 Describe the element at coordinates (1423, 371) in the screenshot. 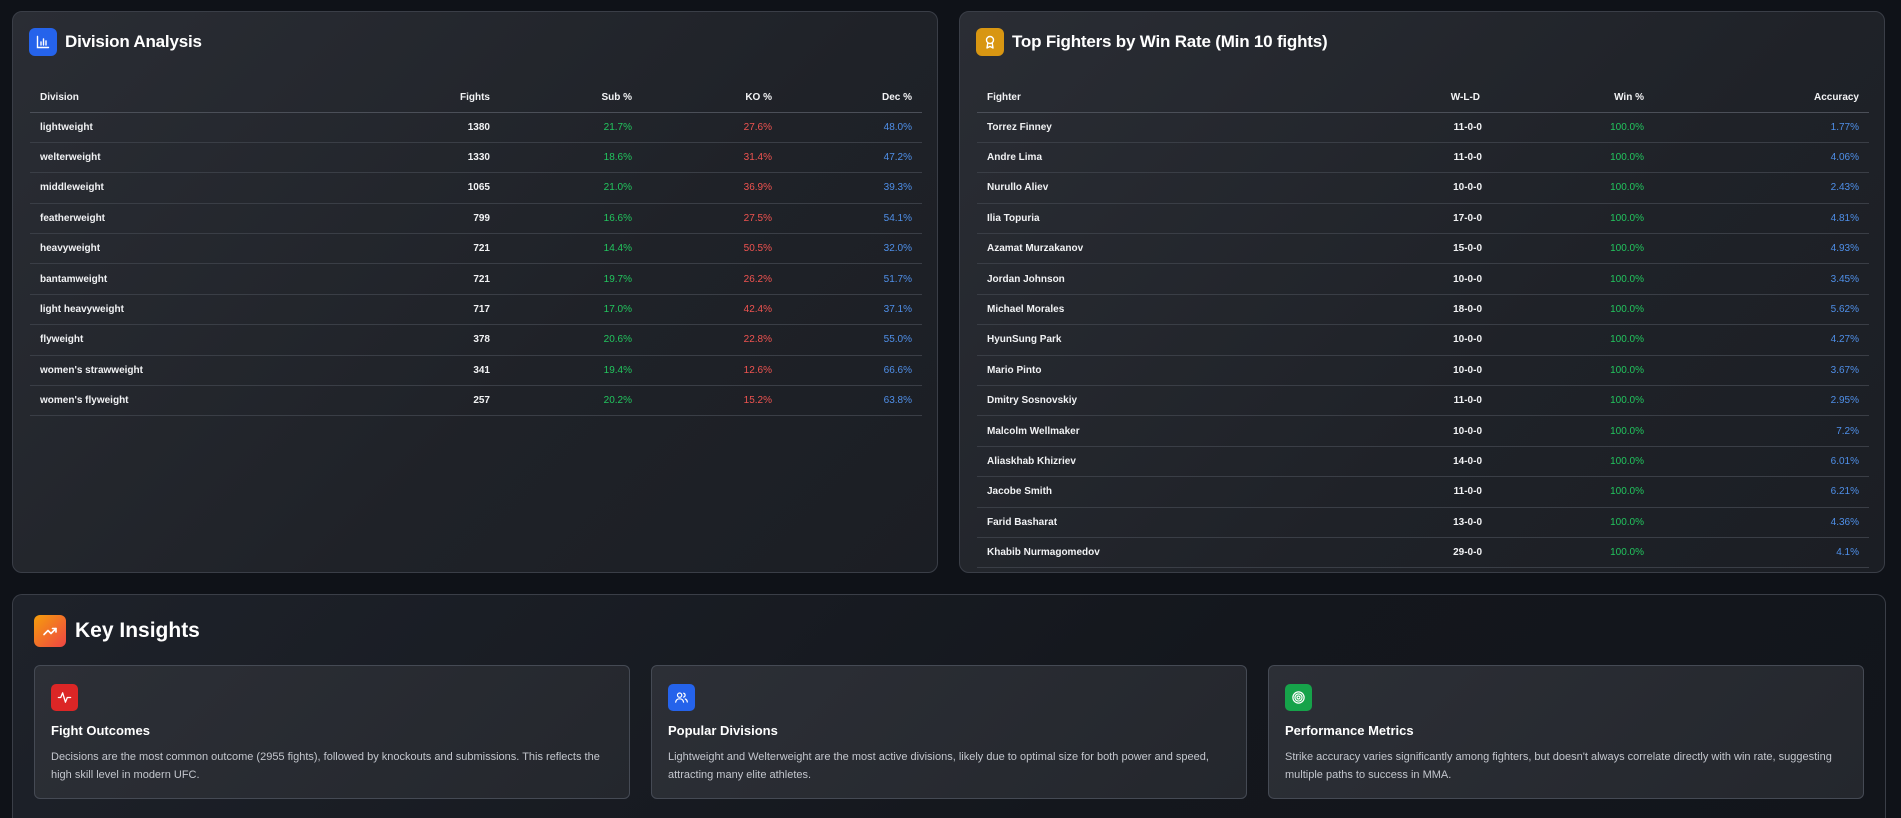

I see `fighter-row: Mario Pinto 10-0-0 100.0% 3.67%` at that location.